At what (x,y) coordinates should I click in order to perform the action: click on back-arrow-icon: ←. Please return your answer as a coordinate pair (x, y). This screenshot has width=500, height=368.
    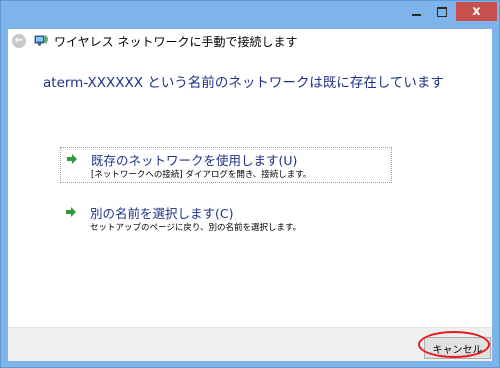
    Looking at the image, I should click on (19, 40).